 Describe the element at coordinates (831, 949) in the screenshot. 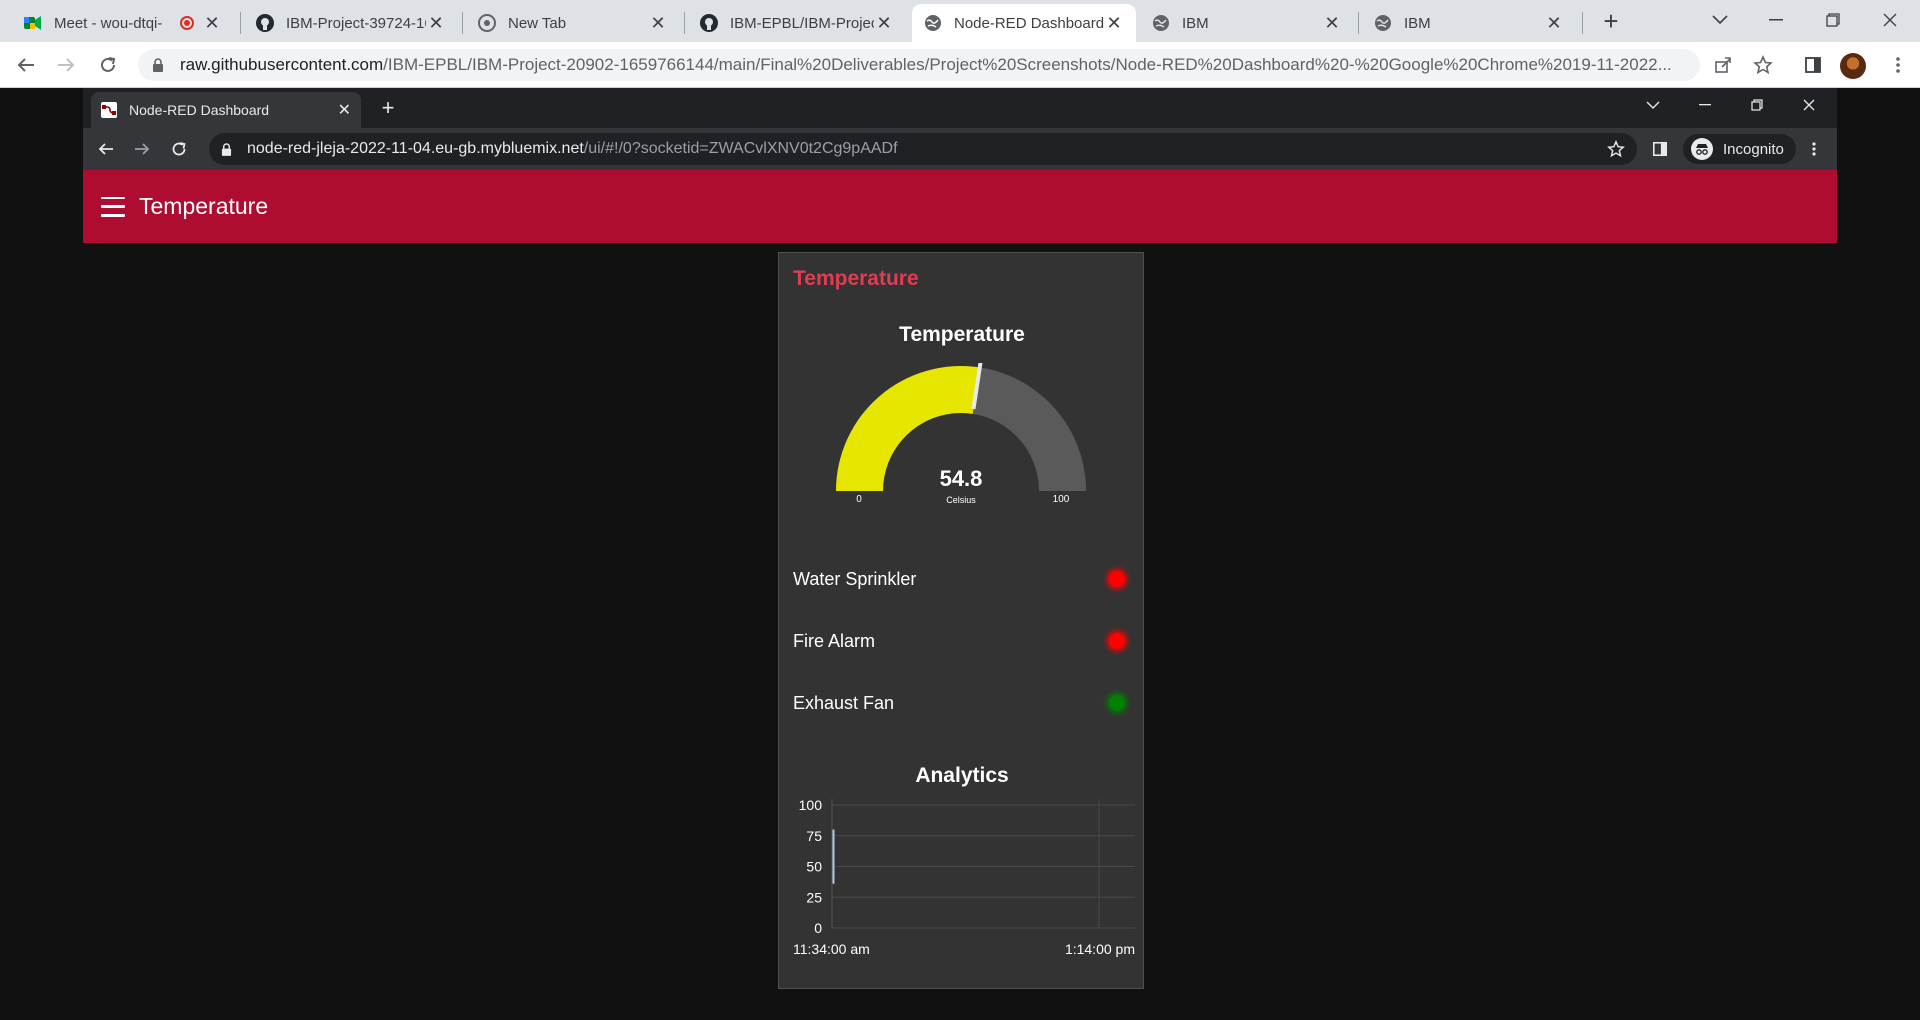

I see `x-tick-label: 11:34:00 am` at that location.